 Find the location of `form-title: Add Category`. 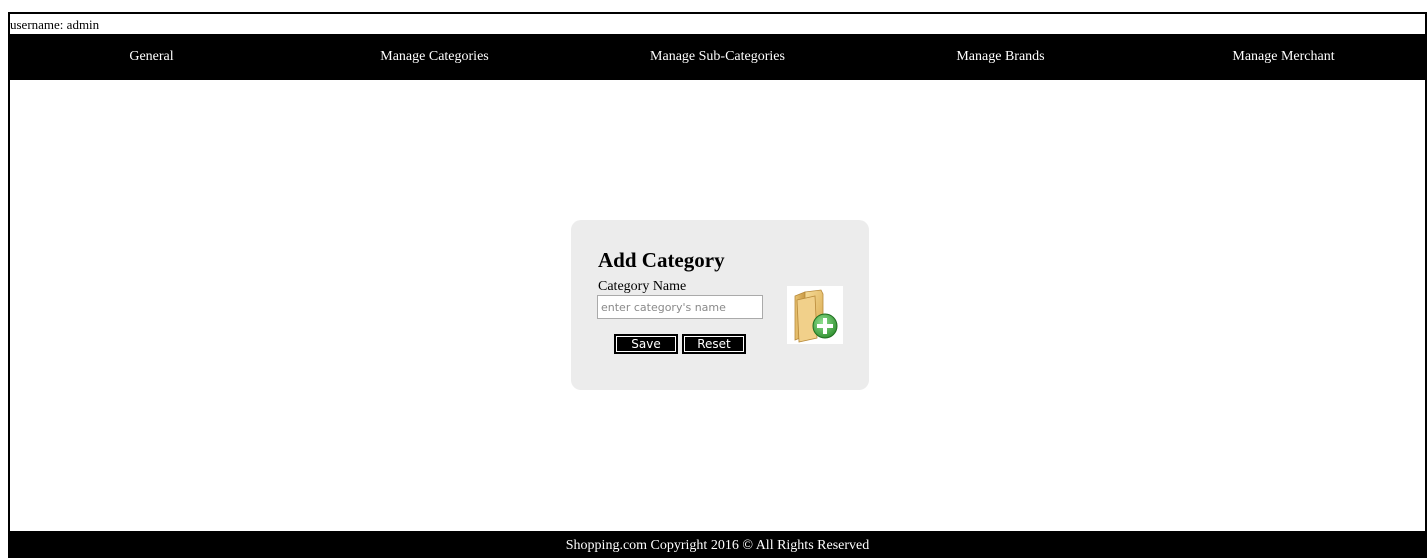

form-title: Add Category is located at coordinates (661, 260).